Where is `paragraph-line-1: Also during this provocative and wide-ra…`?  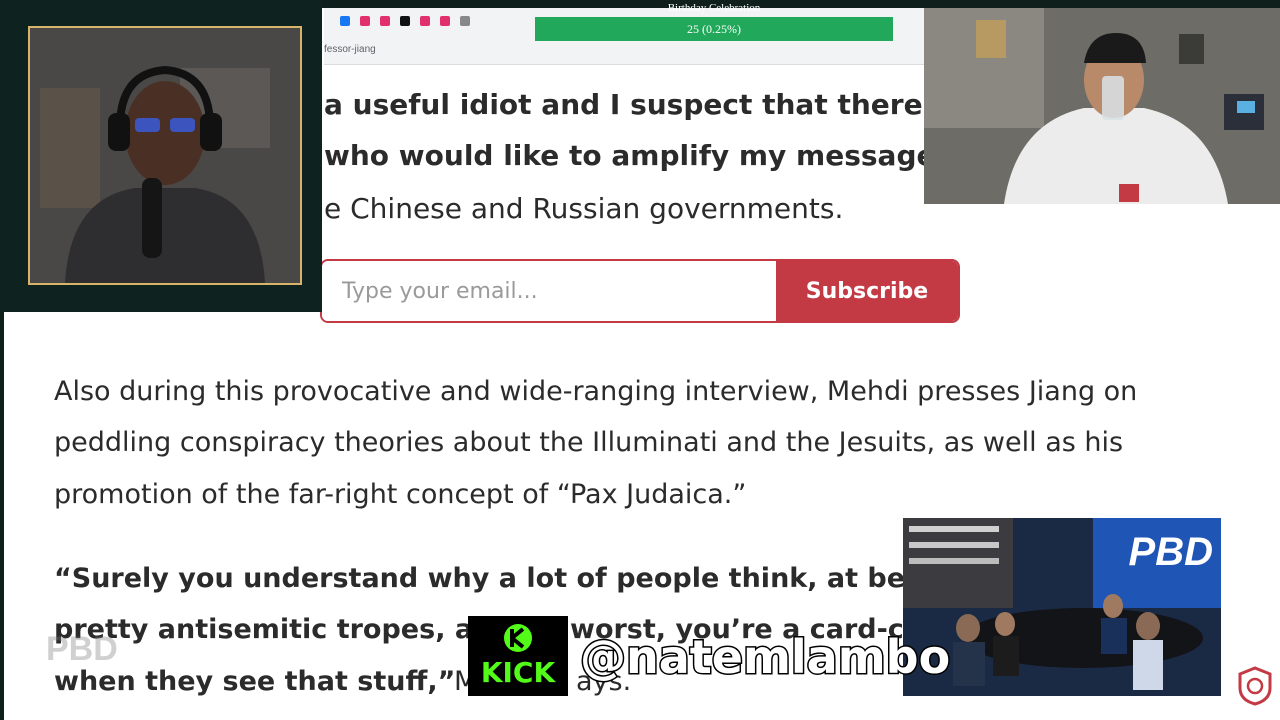
paragraph-line-1: Also during this provocative and wide-ra… is located at coordinates (596, 391).